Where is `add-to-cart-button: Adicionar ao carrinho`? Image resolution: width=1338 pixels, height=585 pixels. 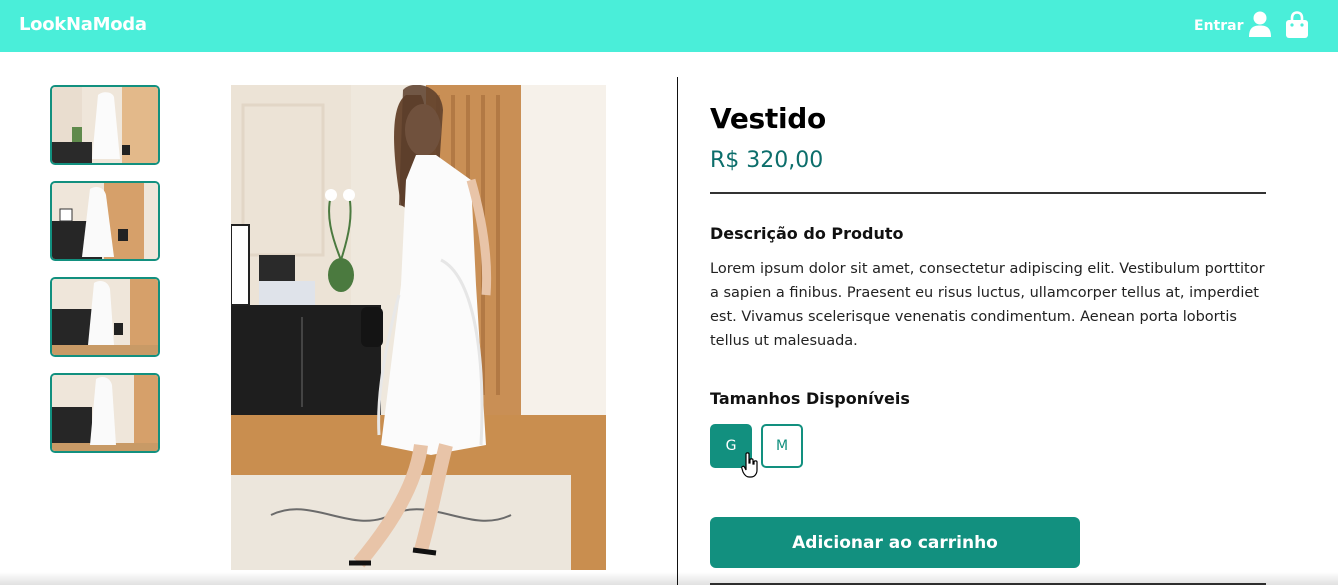
add-to-cart-button: Adicionar ao carrinho is located at coordinates (895, 542).